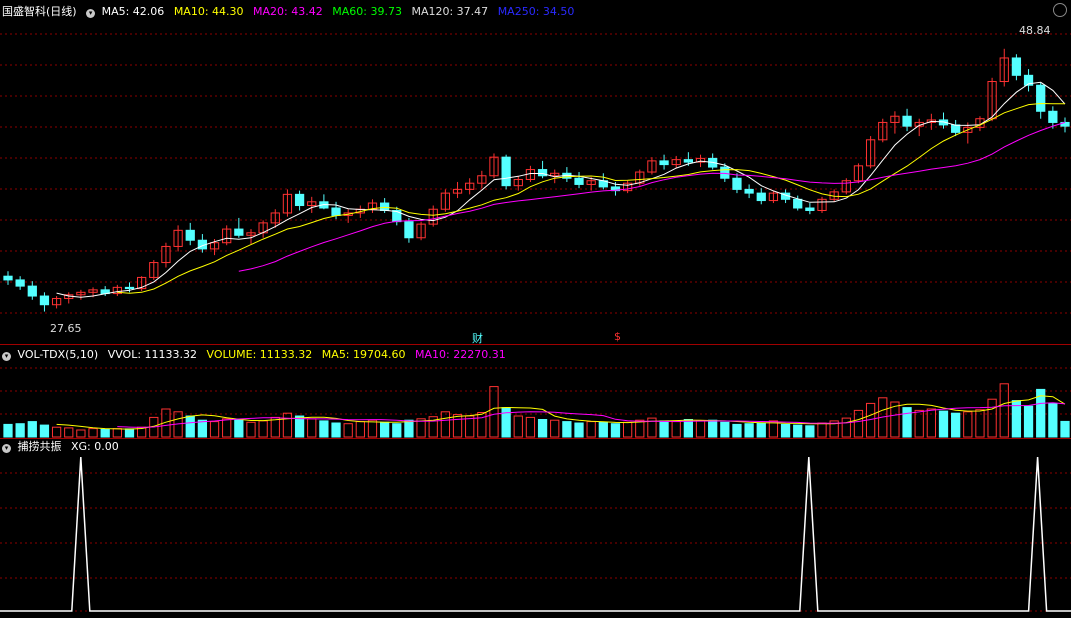 Image resolution: width=1071 pixels, height=618 pixels. Describe the element at coordinates (40, 446) in the screenshot. I see `indicator-title: 捕捞共振` at that location.